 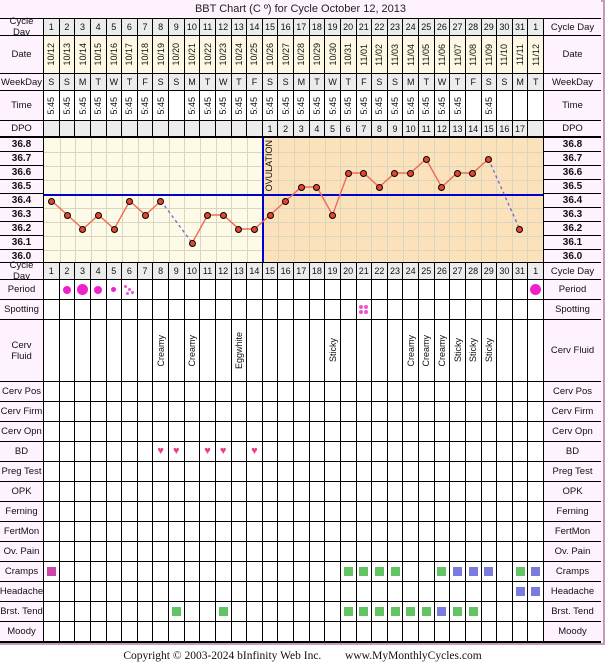 What do you see at coordinates (348, 54) in the screenshot?
I see `date-cell: 10/31` at bounding box center [348, 54].